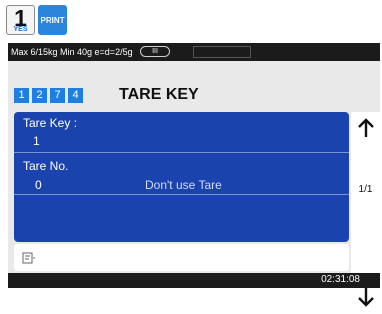 The width and height of the screenshot is (382, 314). What do you see at coordinates (21, 95) in the screenshot?
I see `menu-code-digit: 1` at bounding box center [21, 95].